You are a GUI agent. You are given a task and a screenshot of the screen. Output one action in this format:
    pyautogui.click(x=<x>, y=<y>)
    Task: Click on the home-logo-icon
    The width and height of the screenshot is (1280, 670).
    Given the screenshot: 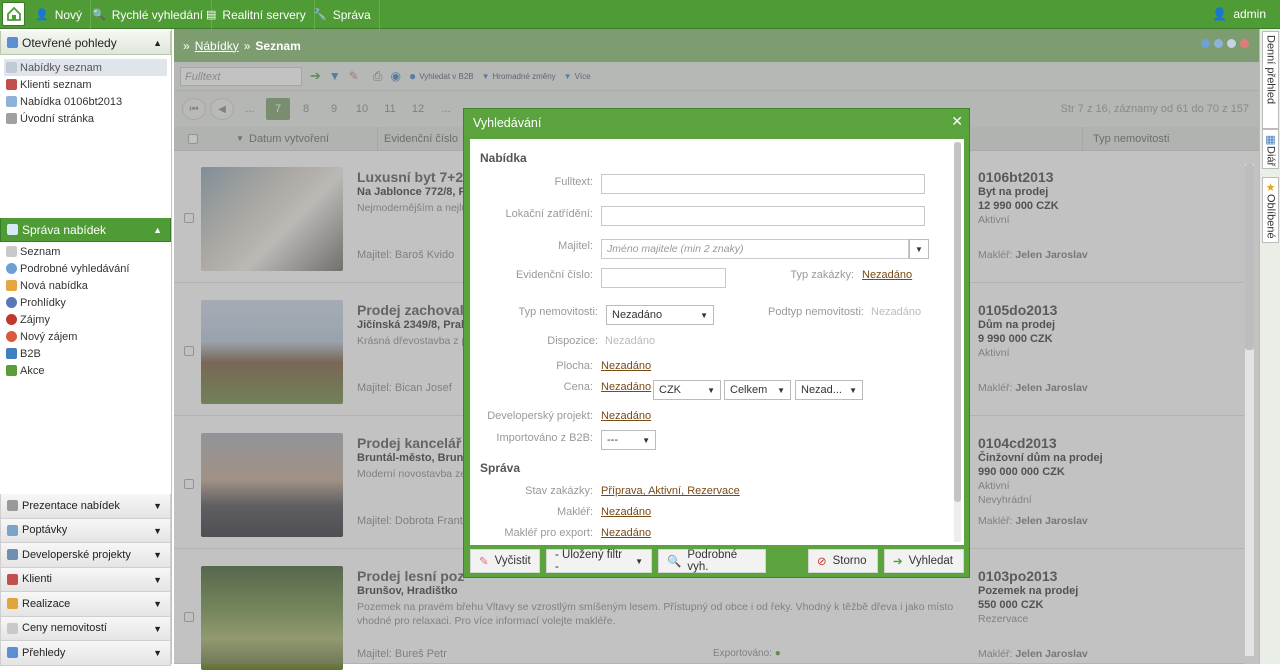 What is the action you would take?
    pyautogui.click(x=13, y=14)
    